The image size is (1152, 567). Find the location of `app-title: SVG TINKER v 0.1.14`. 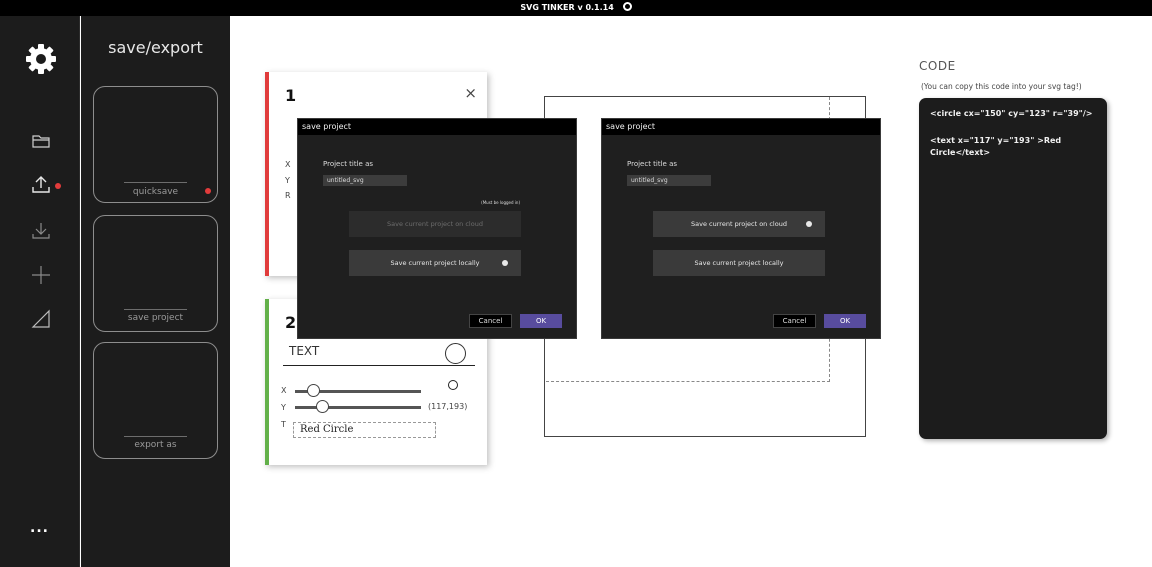

app-title: SVG TINKER v 0.1.14 is located at coordinates (567, 7).